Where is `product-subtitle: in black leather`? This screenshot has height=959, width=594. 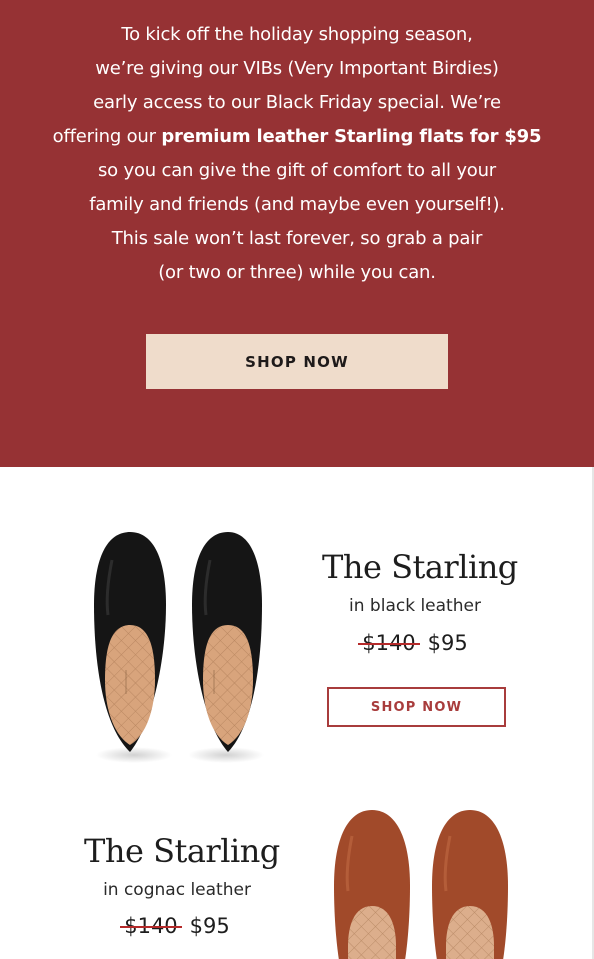 product-subtitle: in black leather is located at coordinates (415, 606).